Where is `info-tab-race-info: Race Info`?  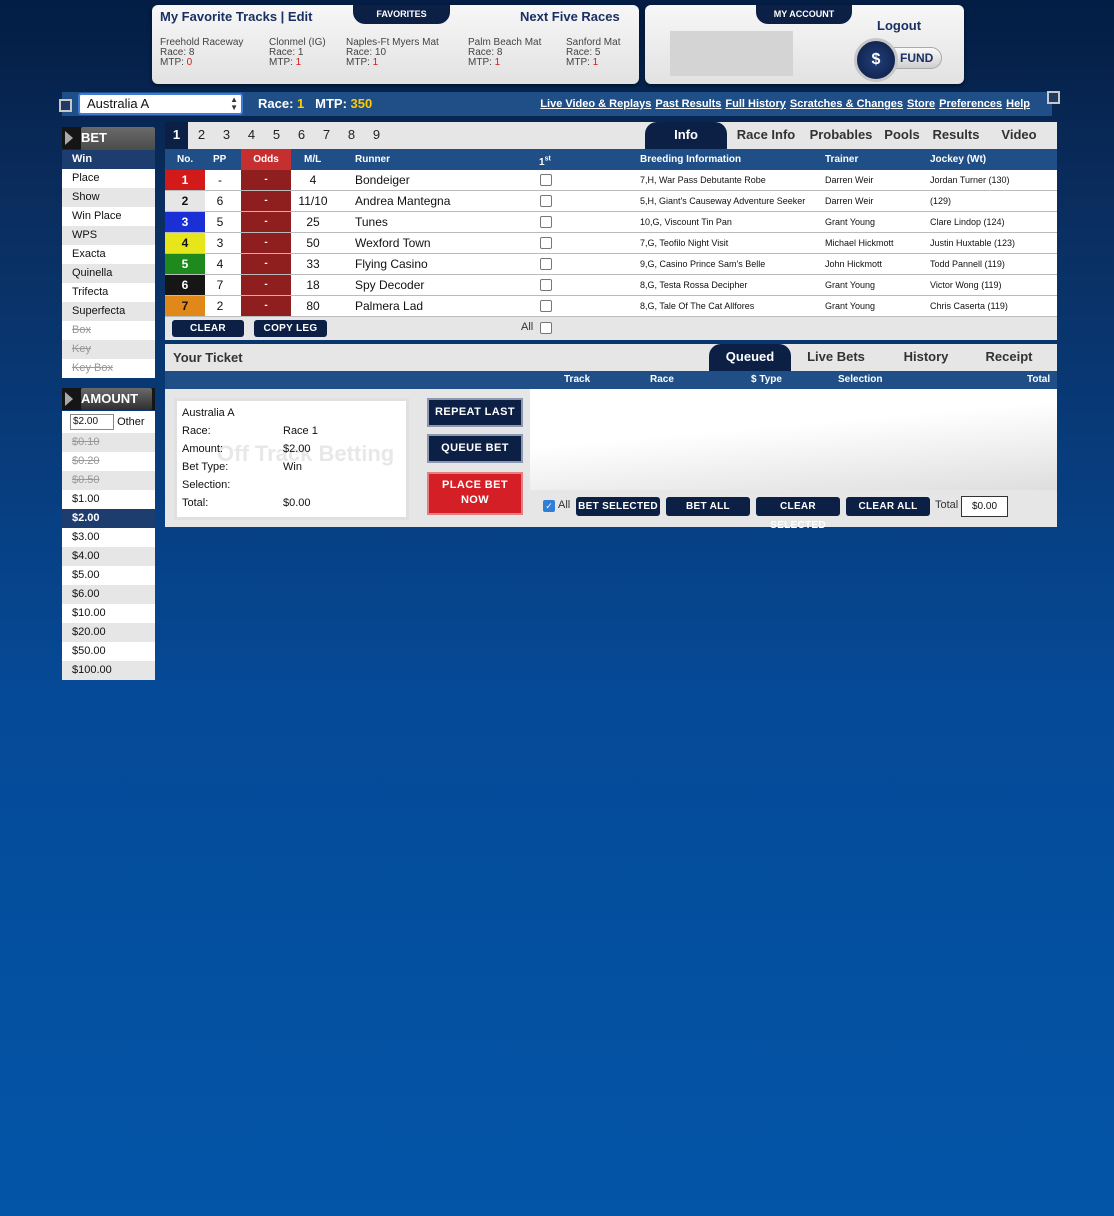
info-tab-race-info: Race Info is located at coordinates (766, 135).